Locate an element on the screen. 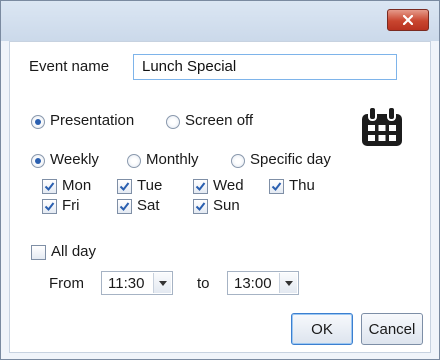  from-label: From is located at coordinates (66, 283).